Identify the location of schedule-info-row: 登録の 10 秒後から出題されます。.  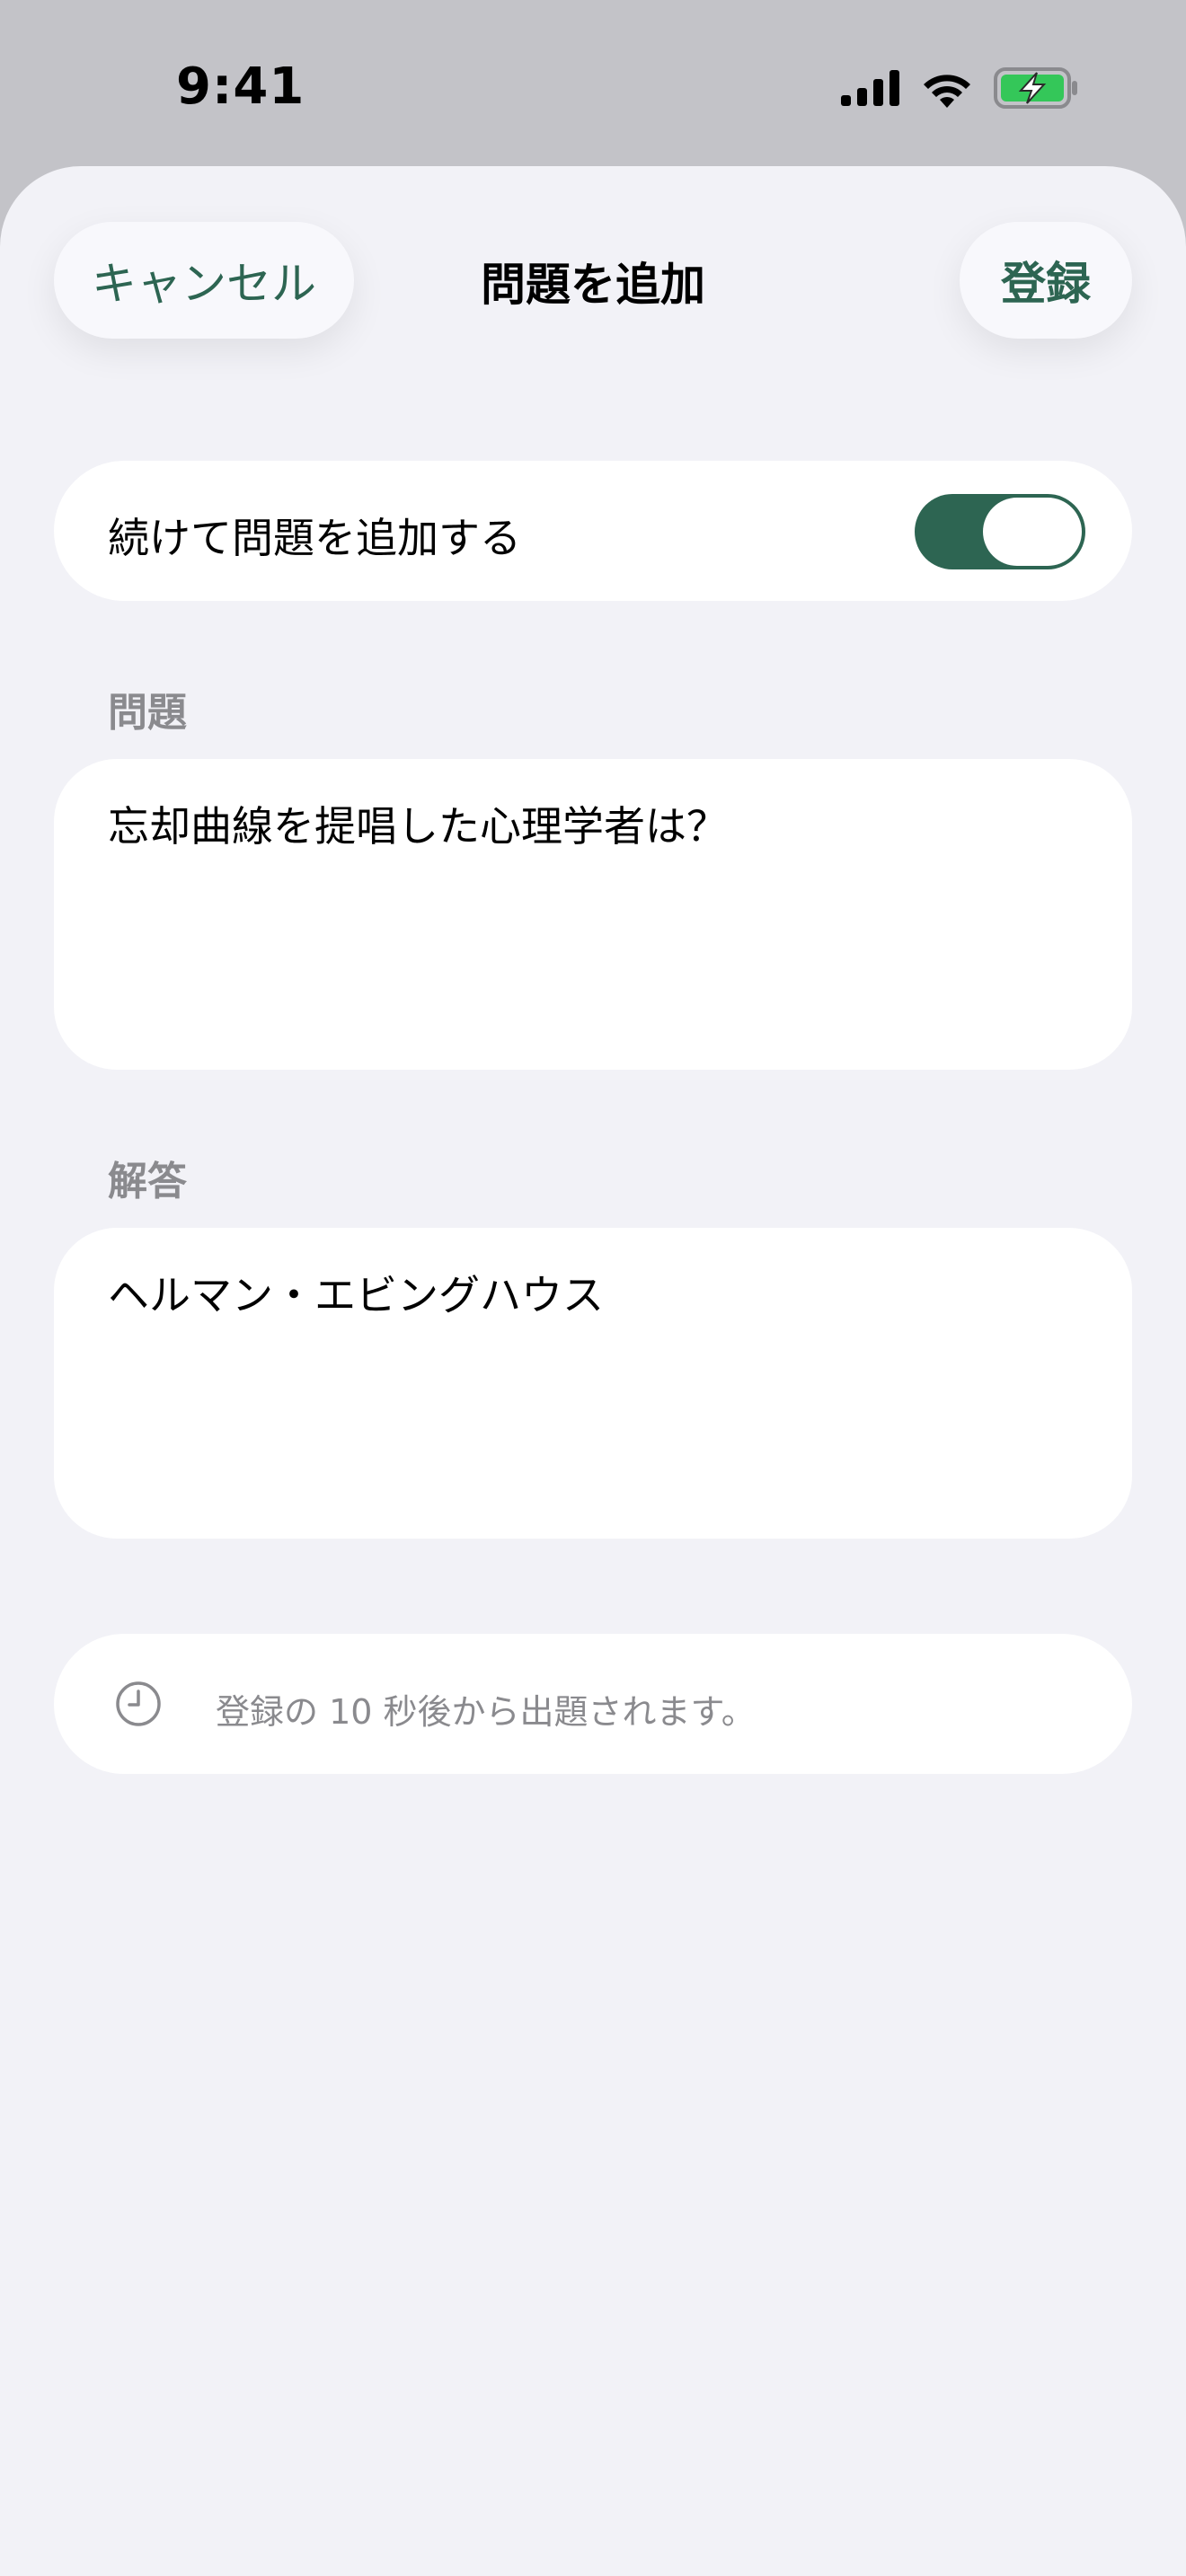
(593, 1704).